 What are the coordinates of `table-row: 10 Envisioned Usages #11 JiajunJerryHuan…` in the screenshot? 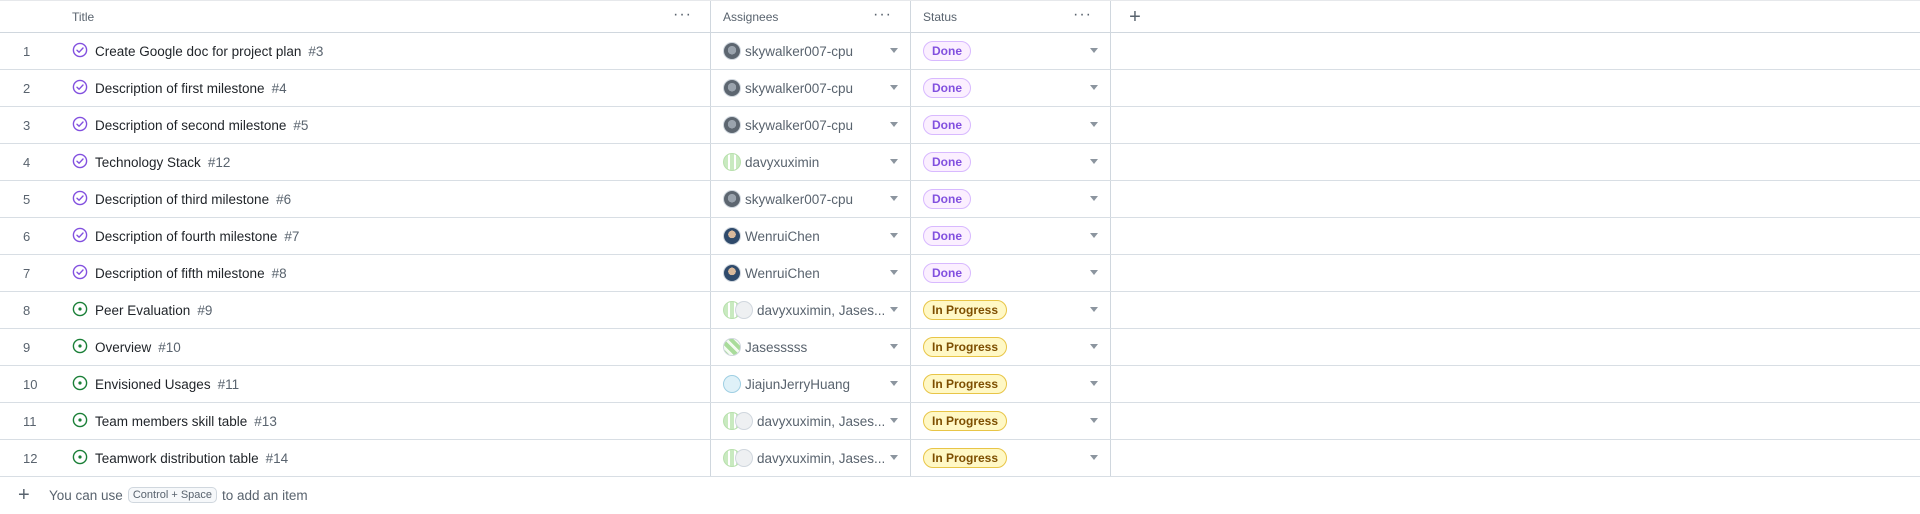 It's located at (960, 384).